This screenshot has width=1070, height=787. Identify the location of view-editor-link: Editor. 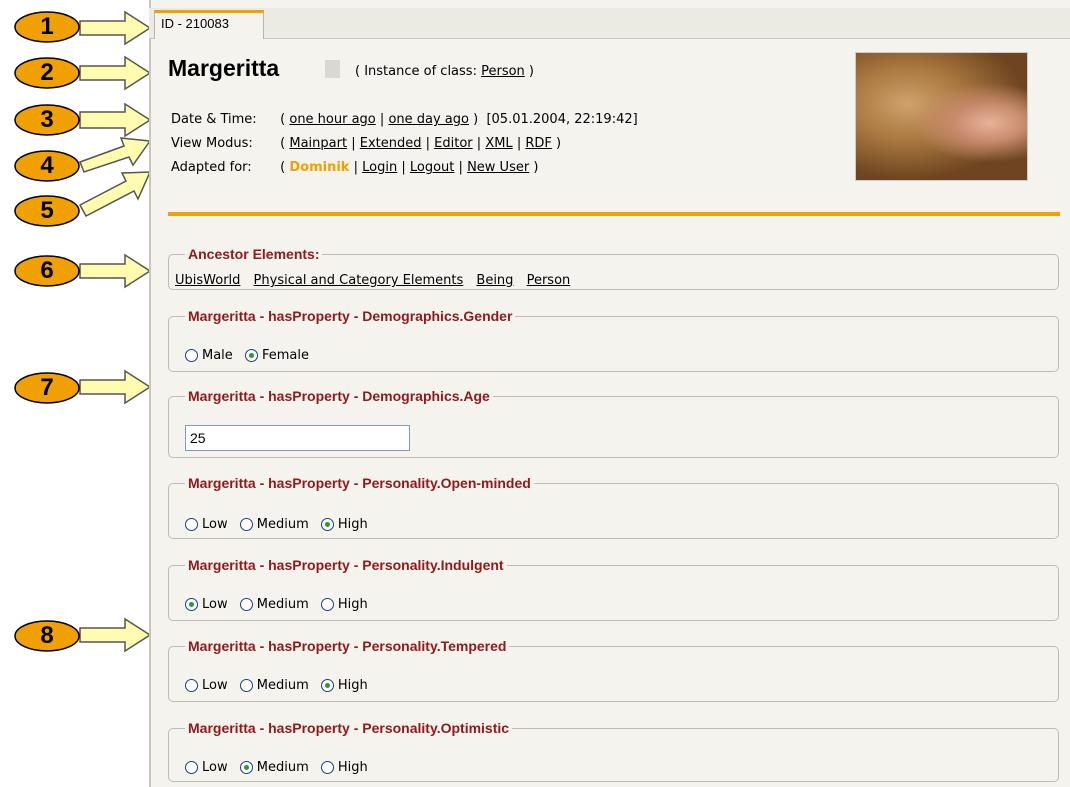
(453, 143).